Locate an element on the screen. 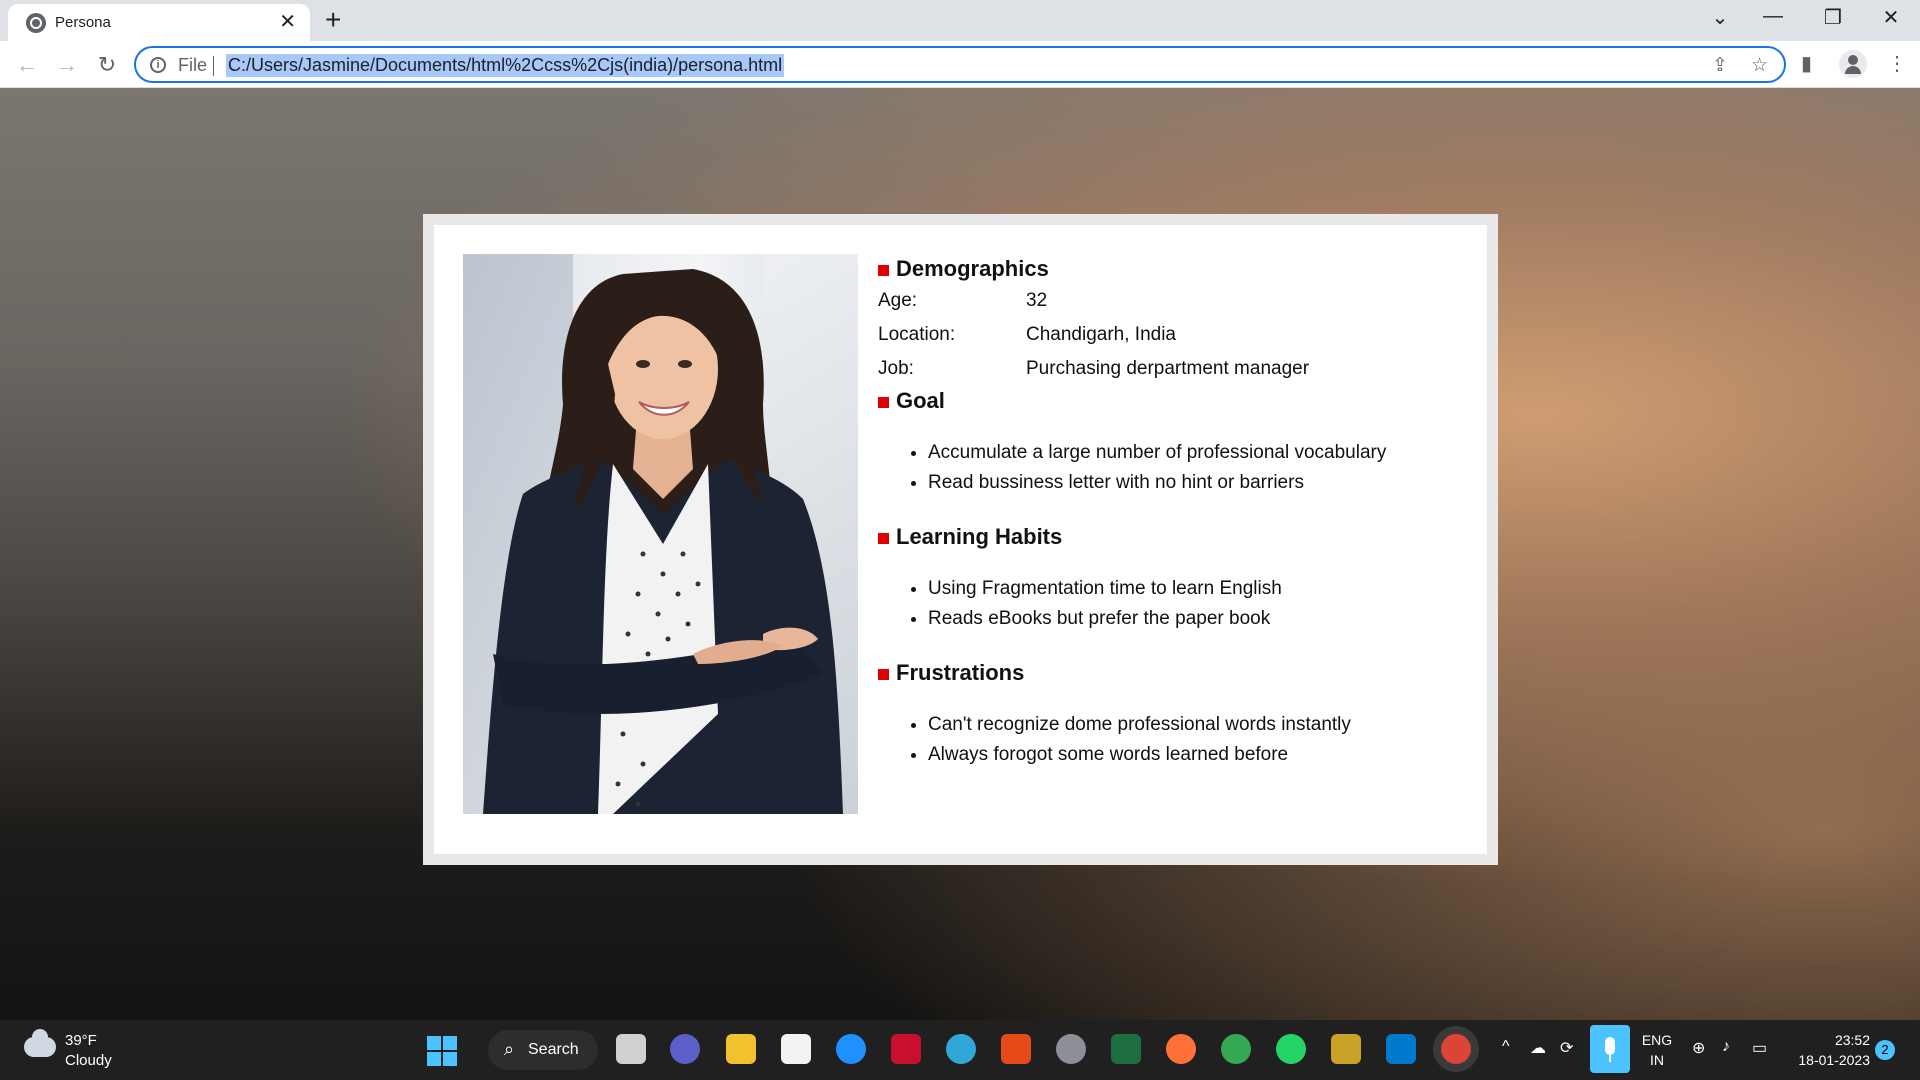 The width and height of the screenshot is (1920, 1080). demographics-heading-text: Demographics is located at coordinates (972, 268).